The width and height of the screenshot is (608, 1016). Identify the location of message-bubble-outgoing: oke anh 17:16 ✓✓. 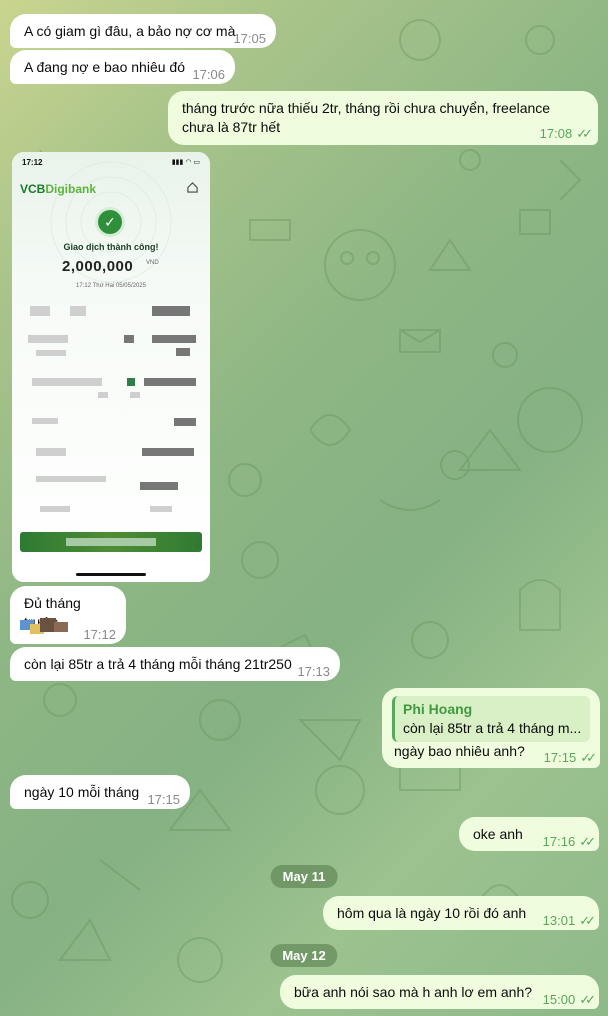
(529, 834).